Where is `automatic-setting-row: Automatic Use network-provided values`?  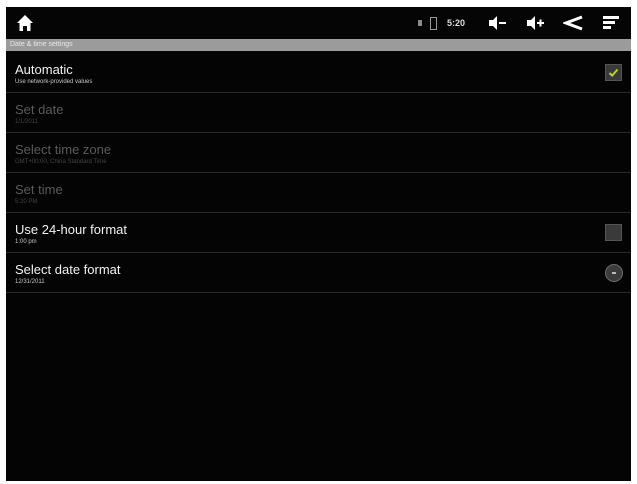
automatic-setting-row: Automatic Use network-provided values is located at coordinates (318, 73).